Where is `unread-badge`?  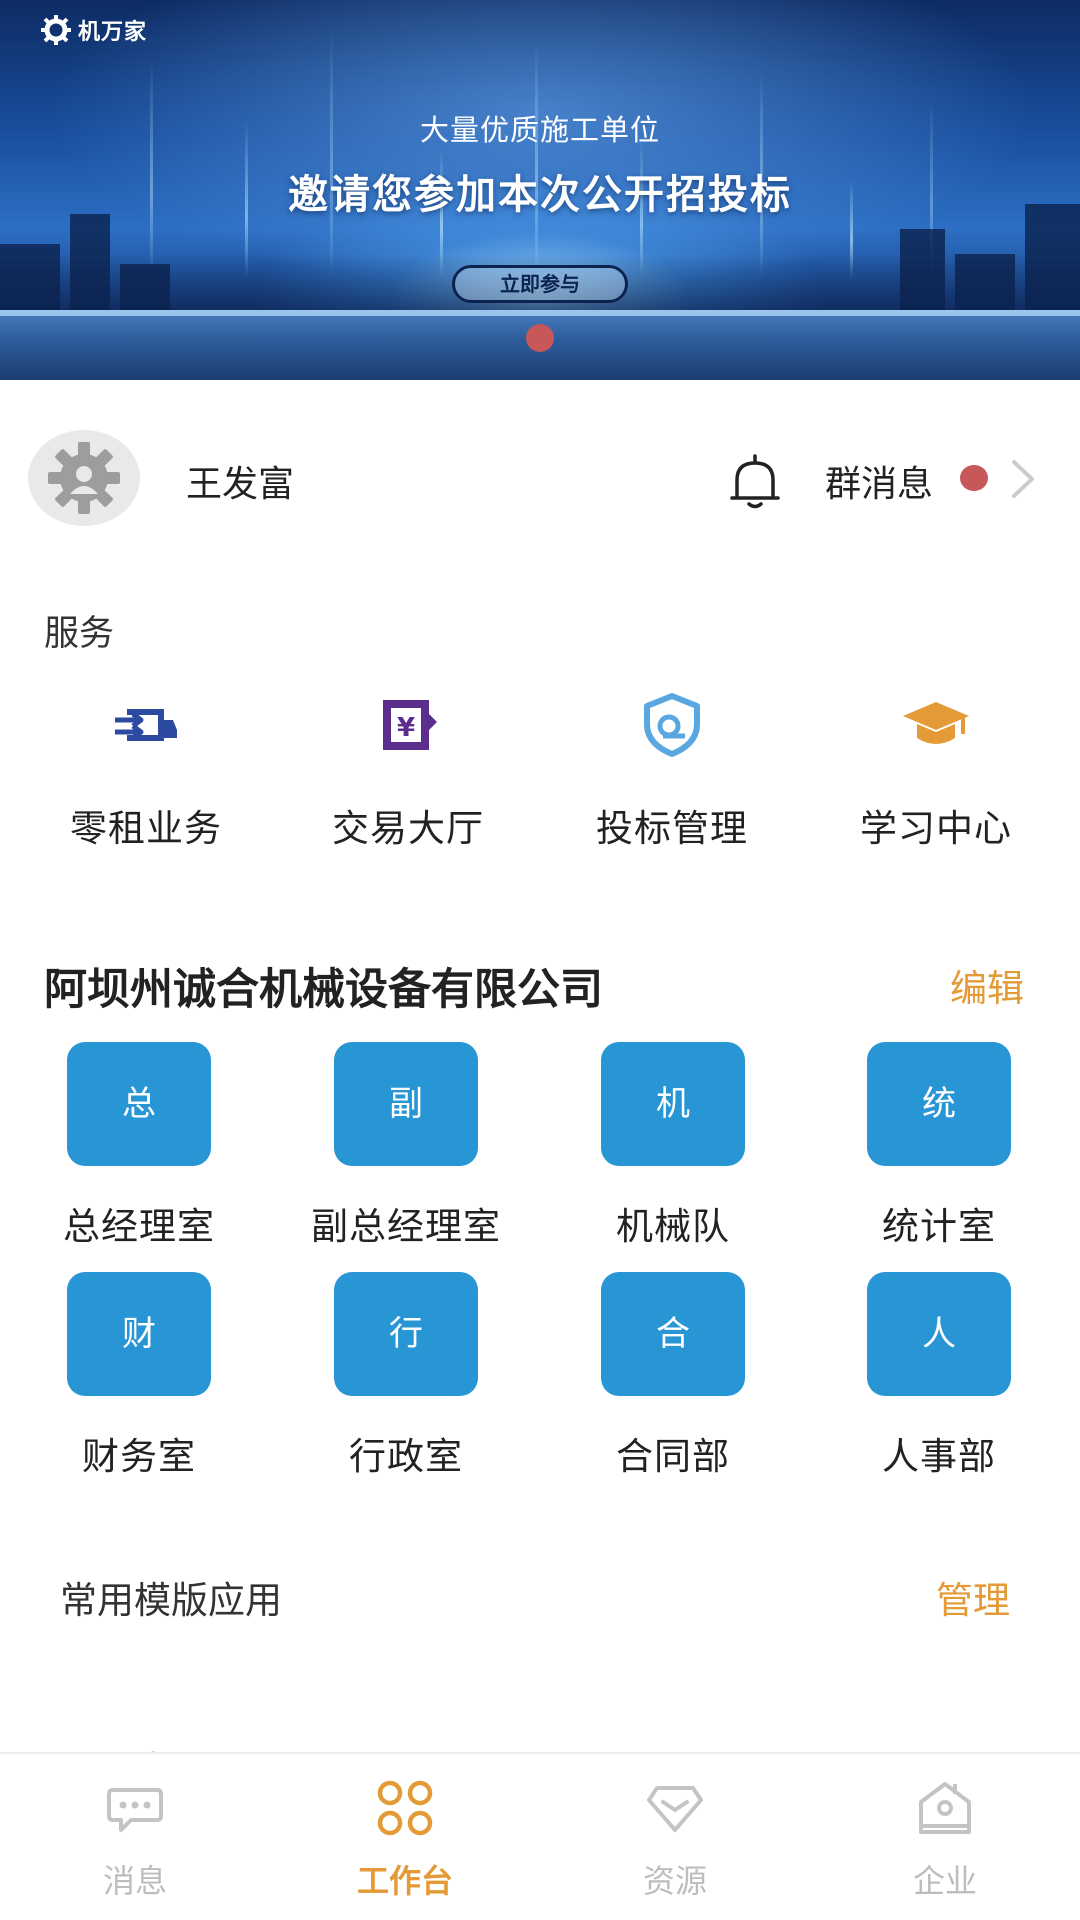 unread-badge is located at coordinates (974, 478).